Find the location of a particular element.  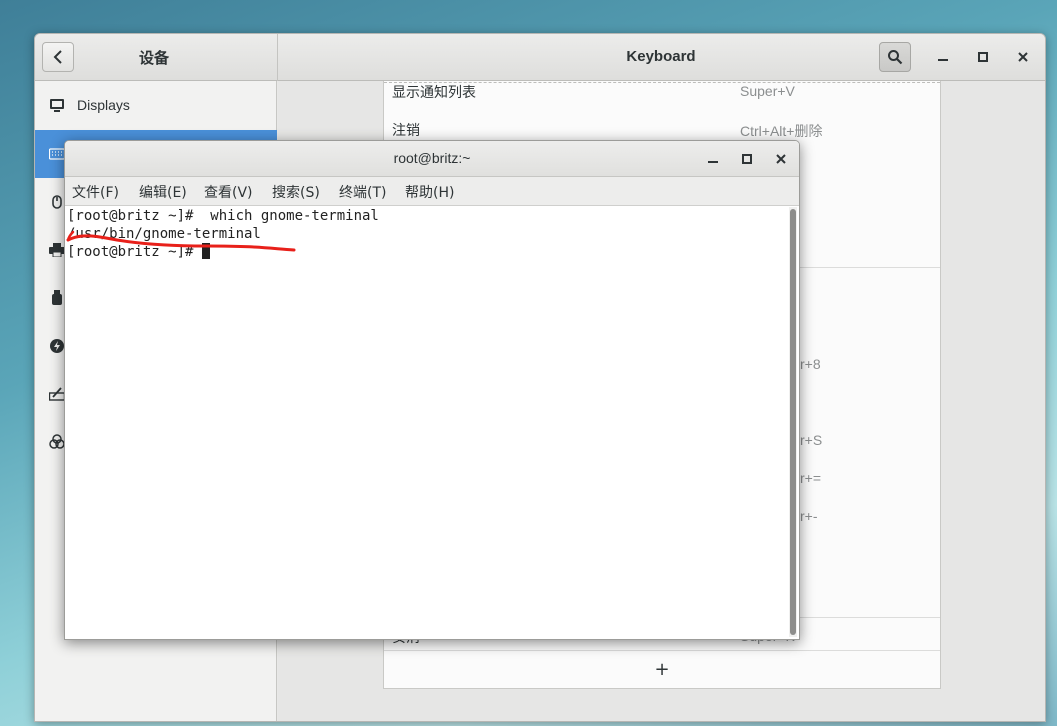

terminal-titlebar: root@britz:~ is located at coordinates (432, 159).